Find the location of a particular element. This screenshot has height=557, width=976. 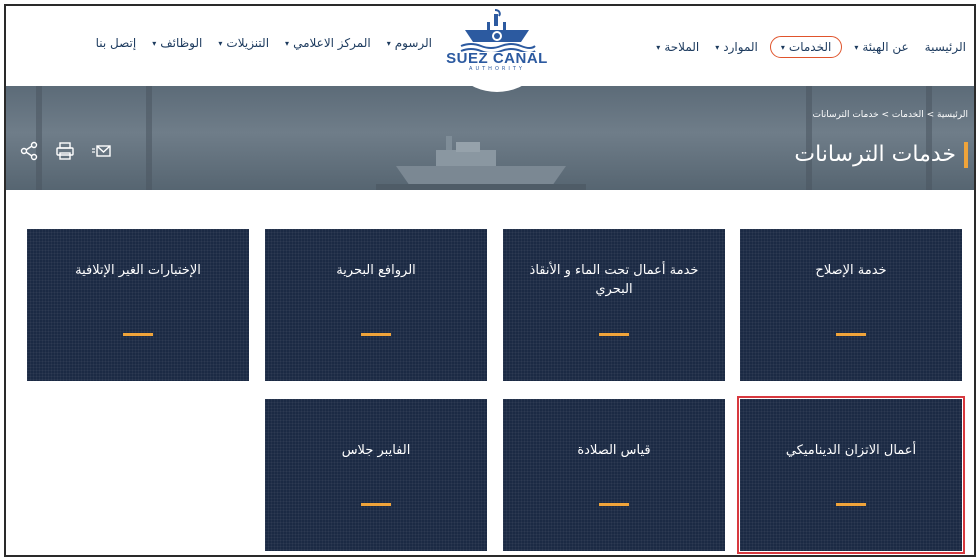

print-icon is located at coordinates (65, 151).